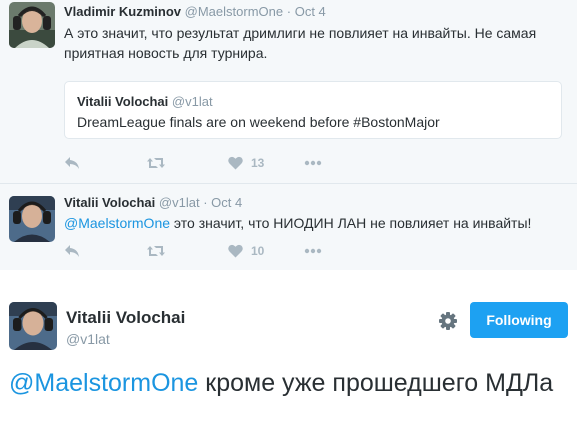 The height and width of the screenshot is (436, 577). What do you see at coordinates (246, 163) in the screenshot?
I see `like-button: 13` at bounding box center [246, 163].